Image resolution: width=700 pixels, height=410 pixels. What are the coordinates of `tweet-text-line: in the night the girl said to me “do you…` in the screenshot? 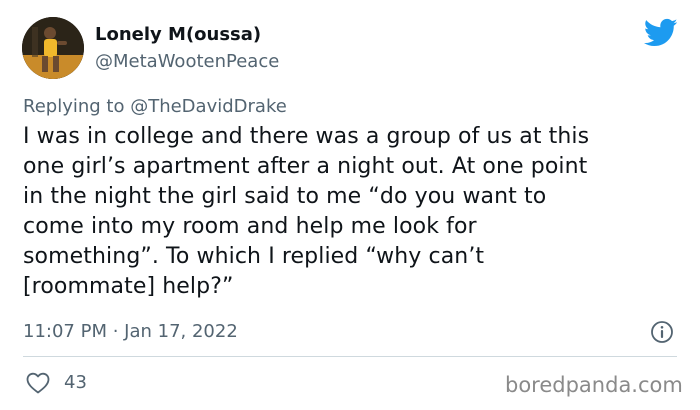 It's located at (285, 196).